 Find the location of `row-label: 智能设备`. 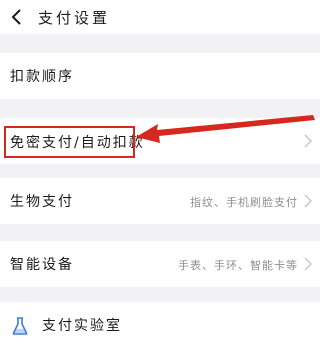

row-label: 智能设备 is located at coordinates (42, 265).